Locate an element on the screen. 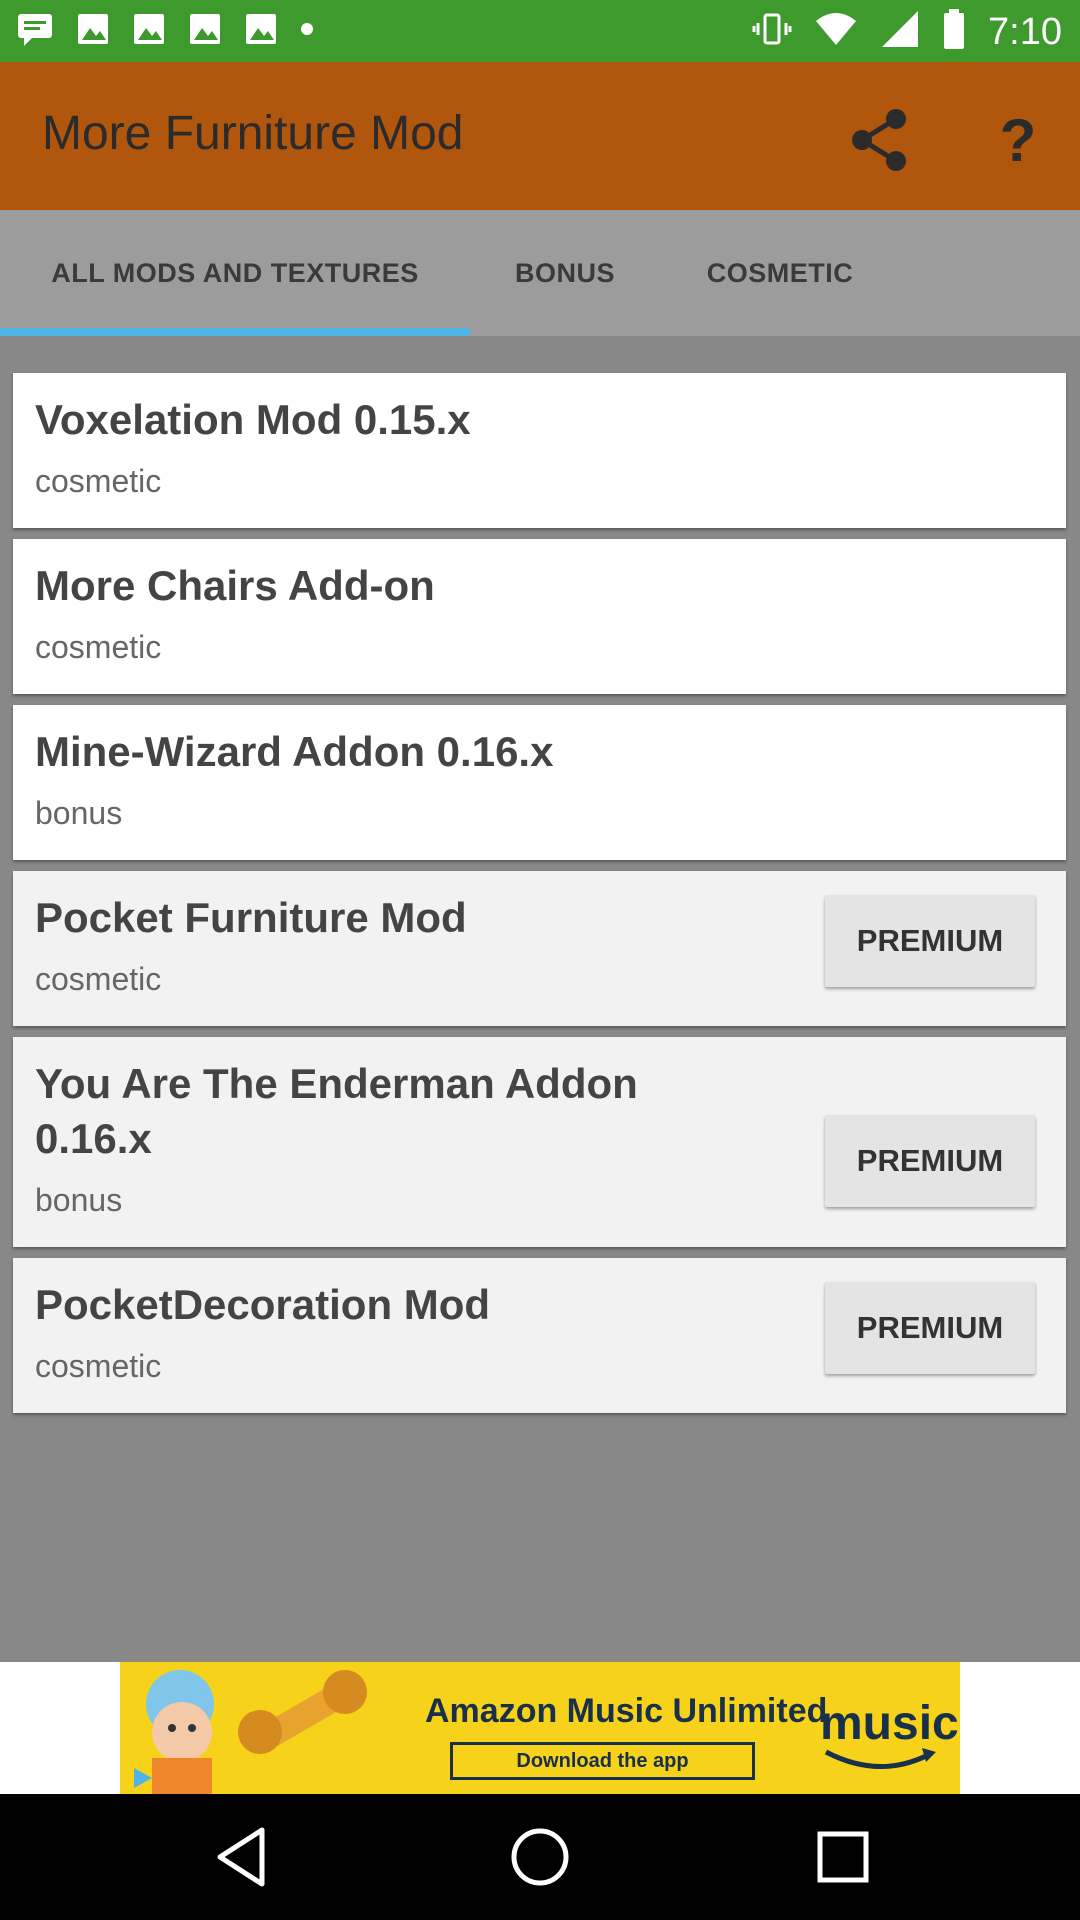 Image resolution: width=1080 pixels, height=1920 pixels. status-bar: 7:10 is located at coordinates (540, 31).